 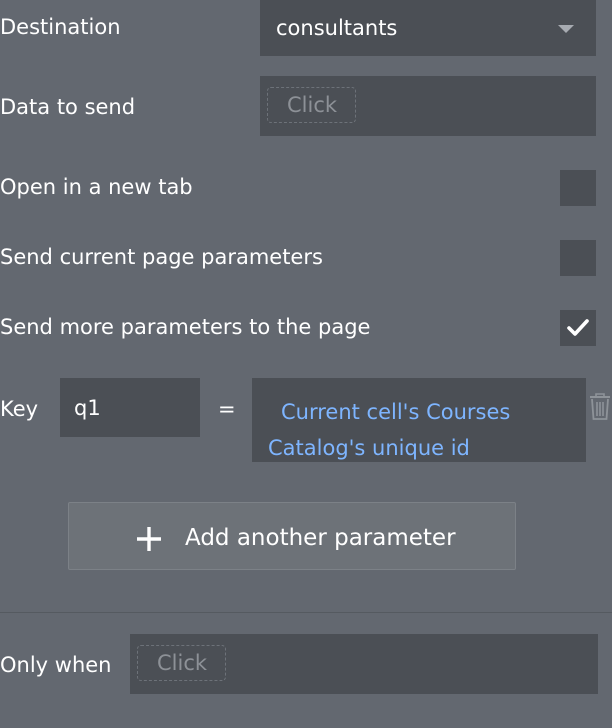 I want to click on send-current-params-checkbox, so click(x=578, y=258).